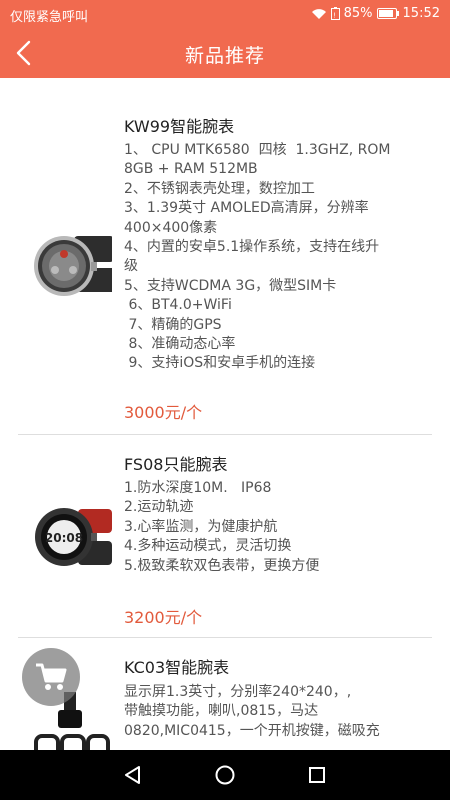 Image resolution: width=450 pixels, height=800 pixels. Describe the element at coordinates (221, 711) in the screenshot. I see `desc-line: 带触摸功能，喇叭,0815，马达` at that location.